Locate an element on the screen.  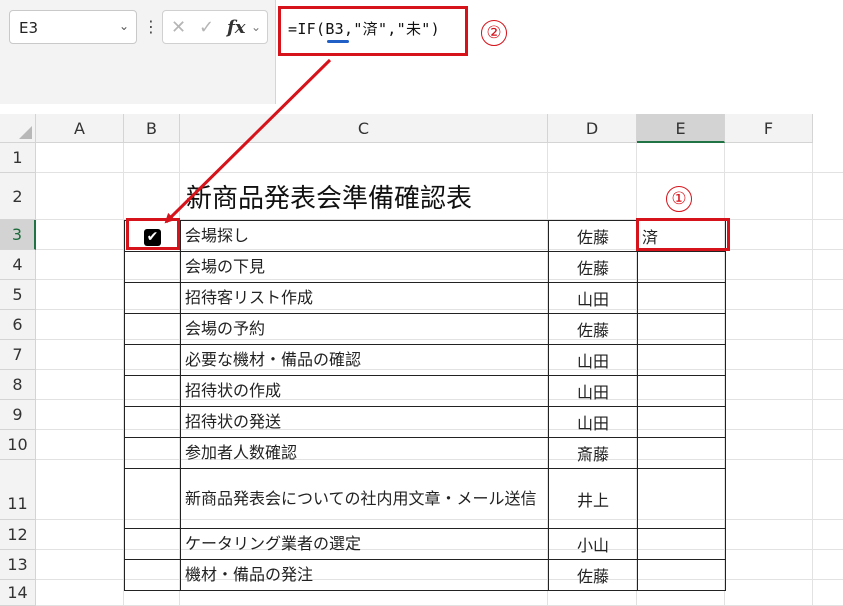
table-row: 新商品発表会についての社内用文章・メール送信 井上 is located at coordinates (425, 498).